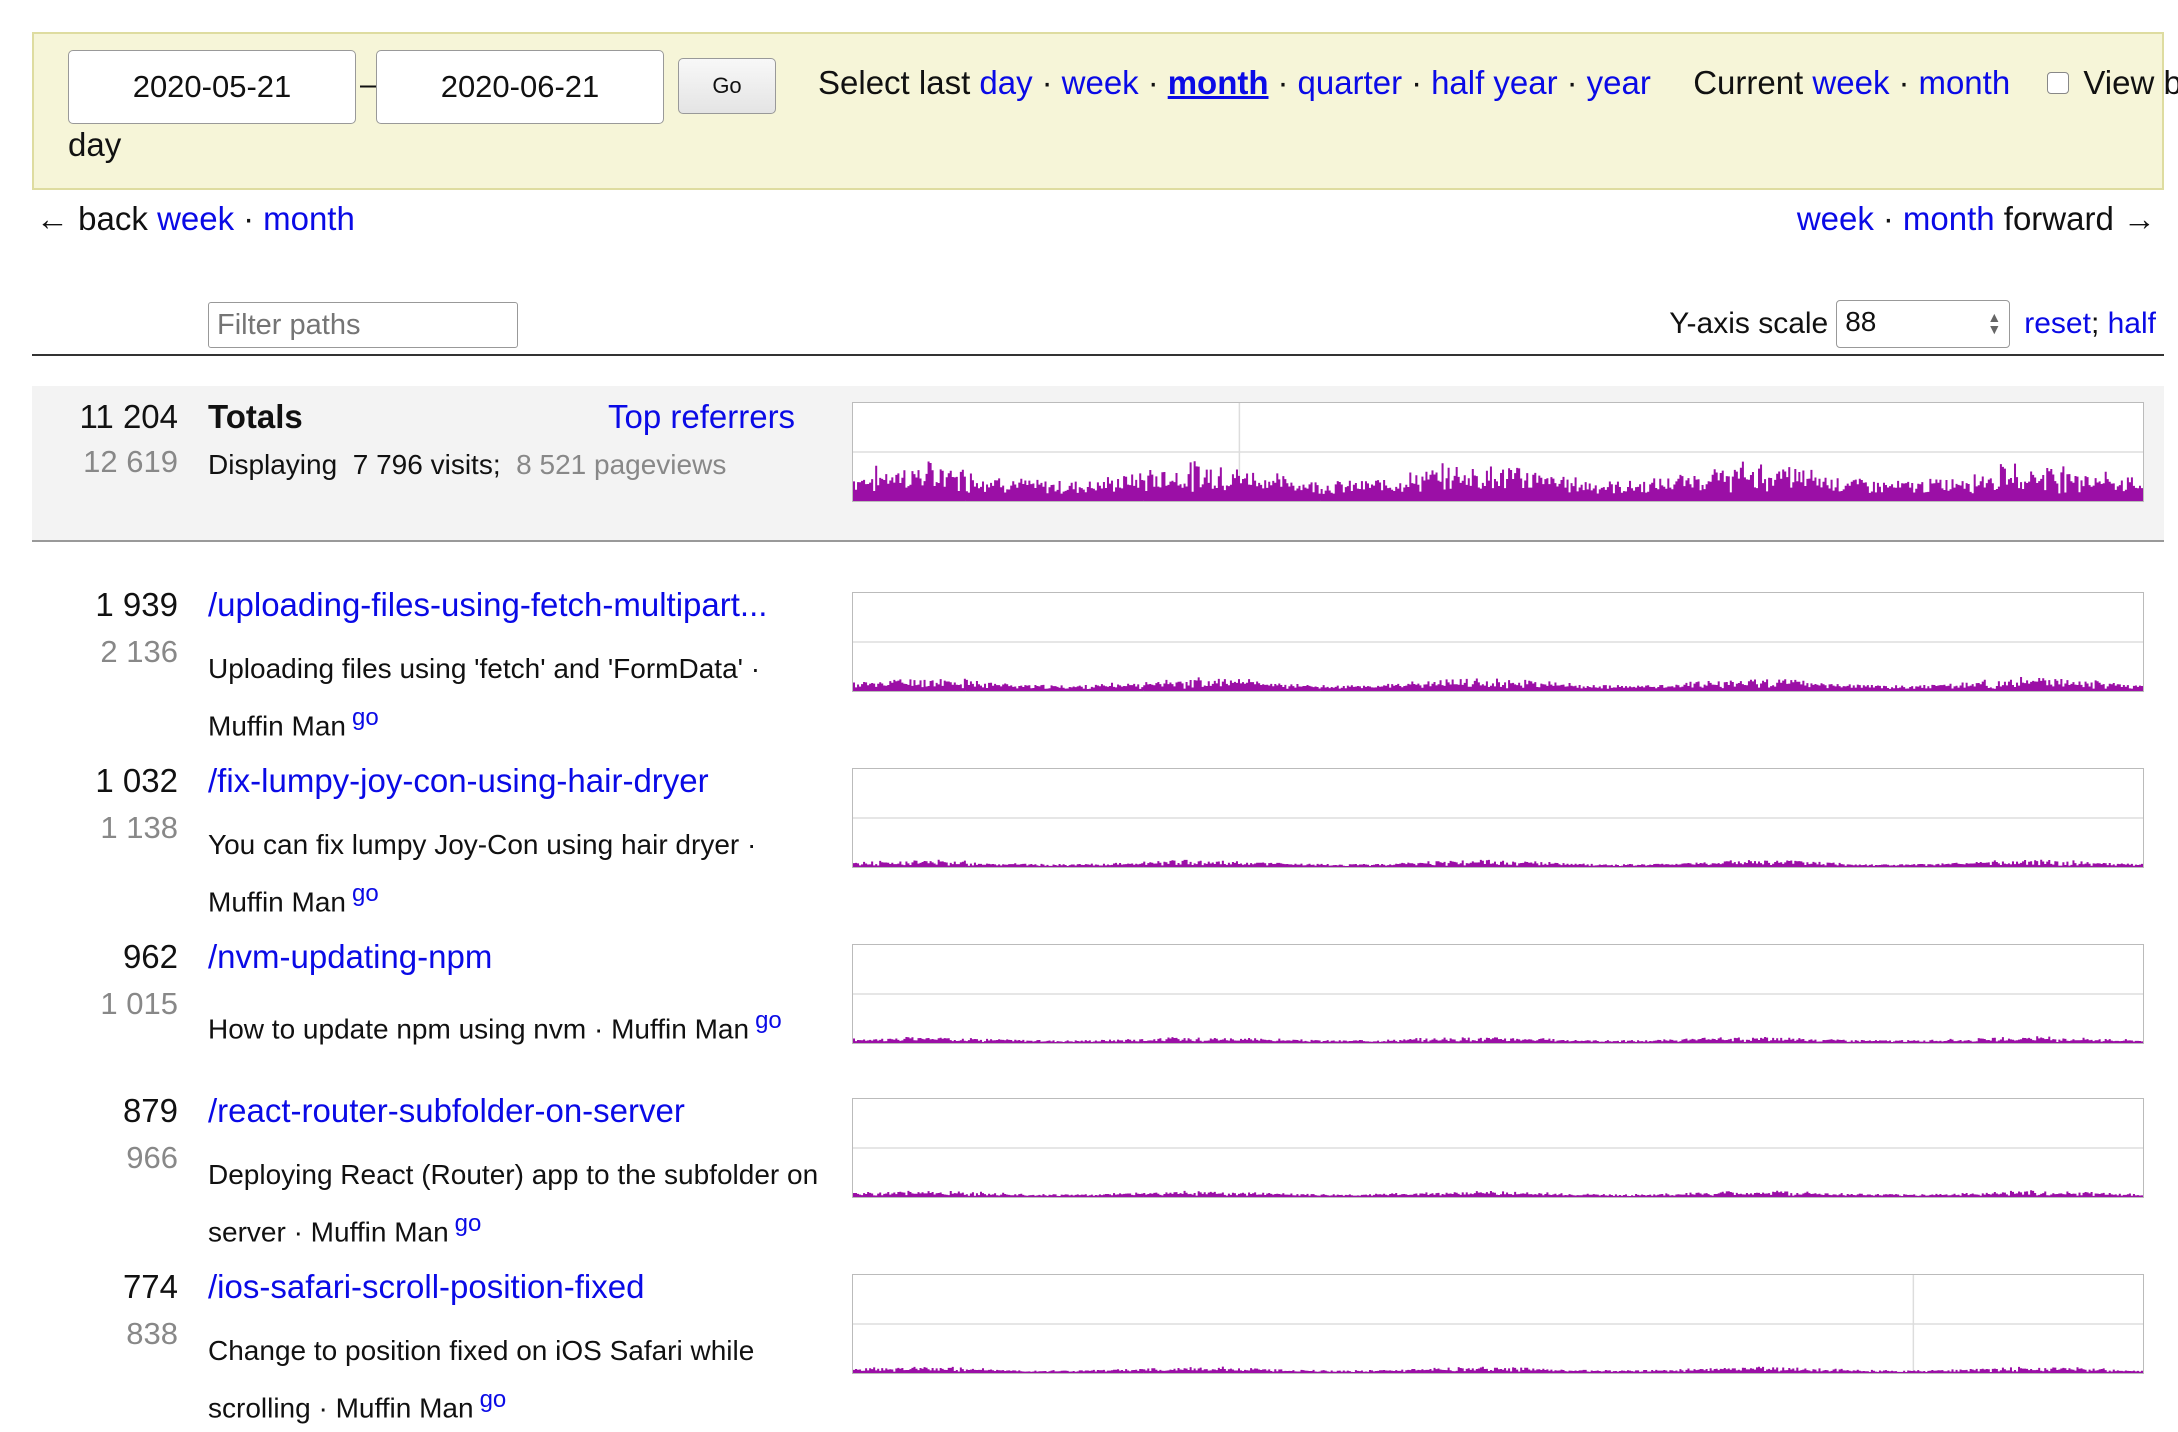 The image size is (2178, 1432). Describe the element at coordinates (1098, 355) in the screenshot. I see `header-divider` at that location.